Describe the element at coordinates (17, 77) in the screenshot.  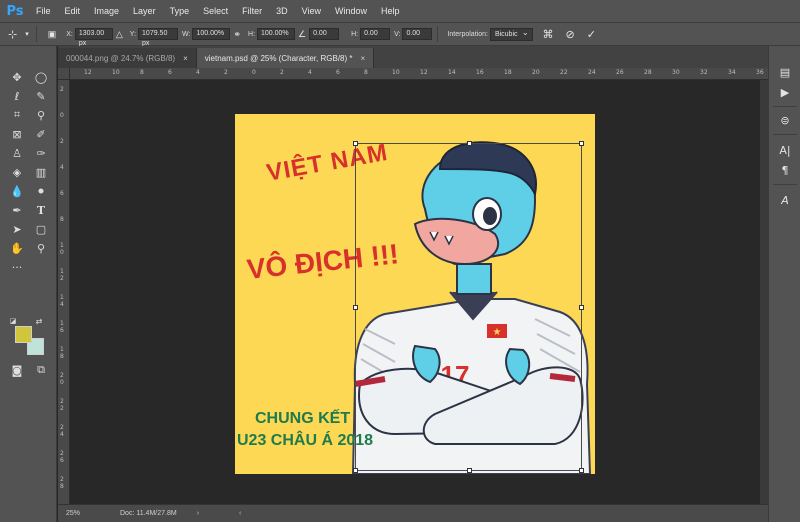
I see `move-icon: ✥` at that location.